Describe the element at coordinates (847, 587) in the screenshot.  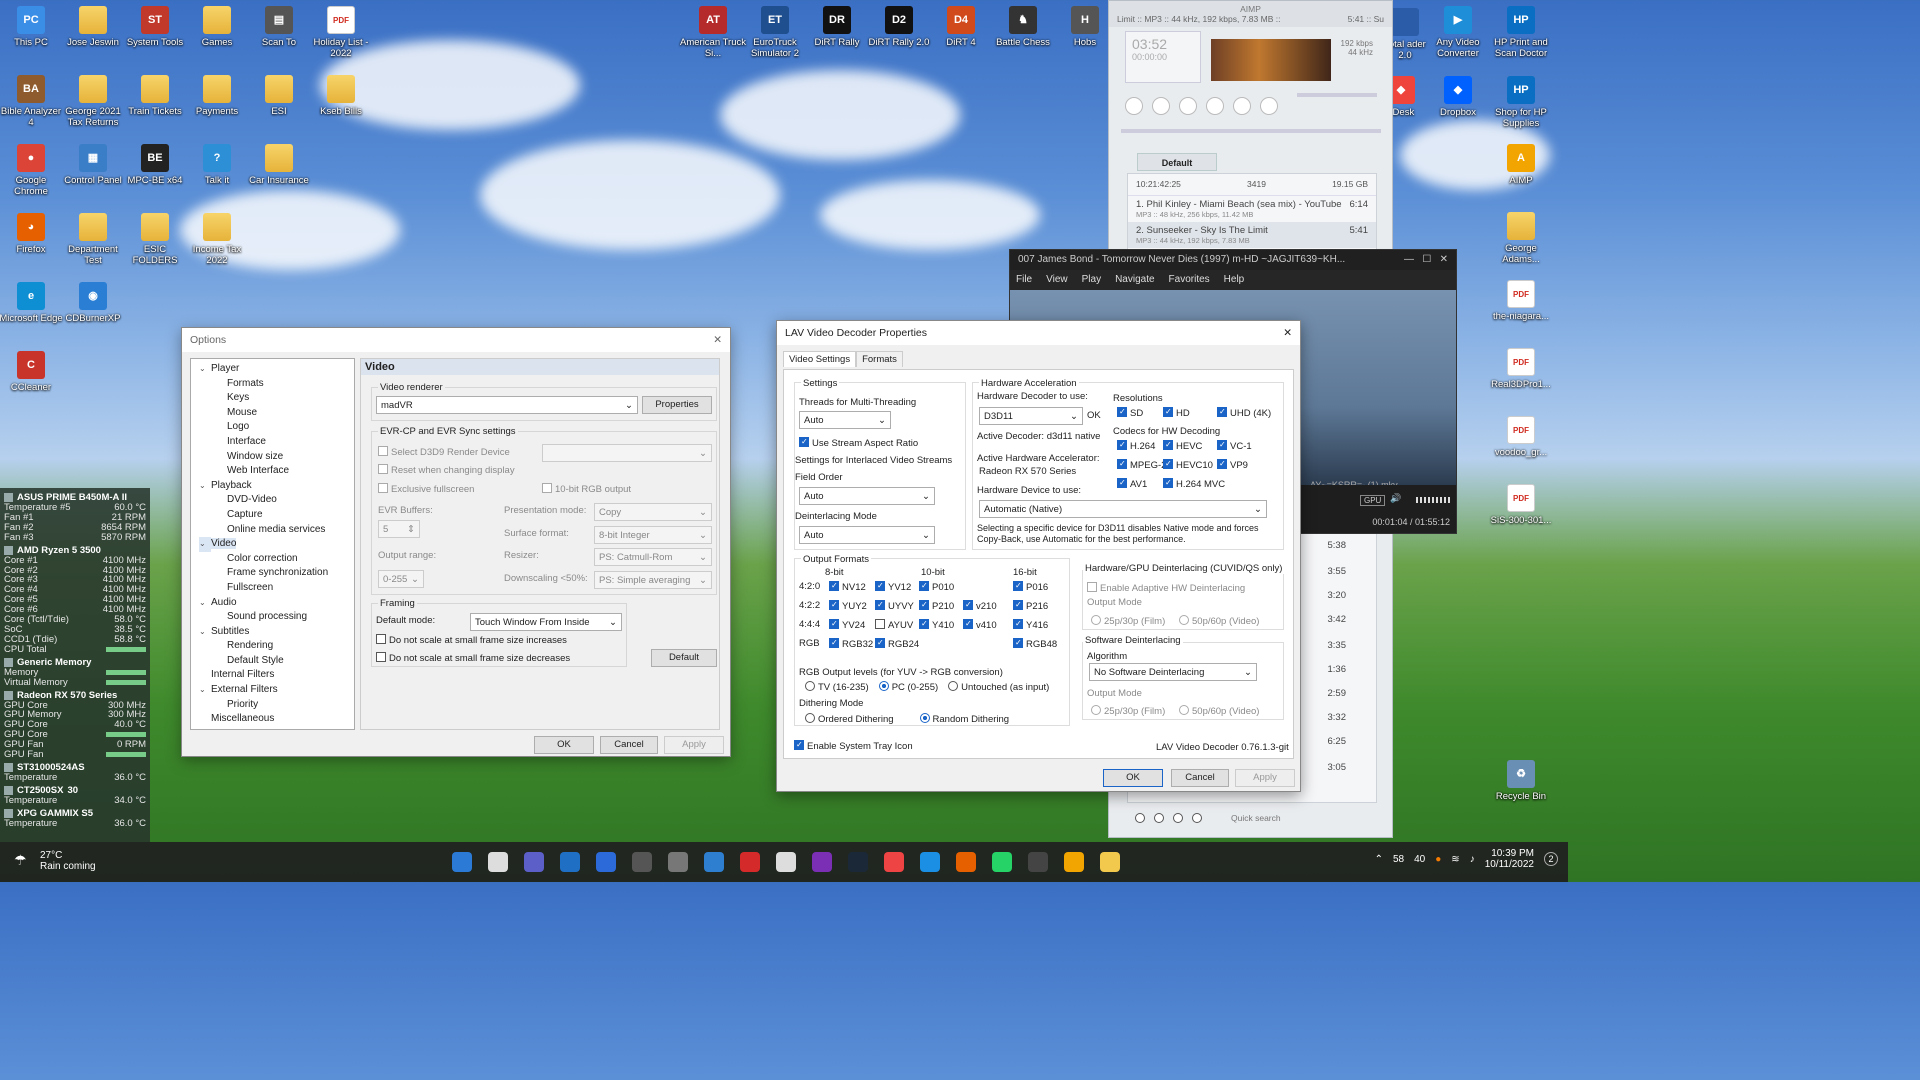
I see `checkbox-nv12: NV12` at that location.